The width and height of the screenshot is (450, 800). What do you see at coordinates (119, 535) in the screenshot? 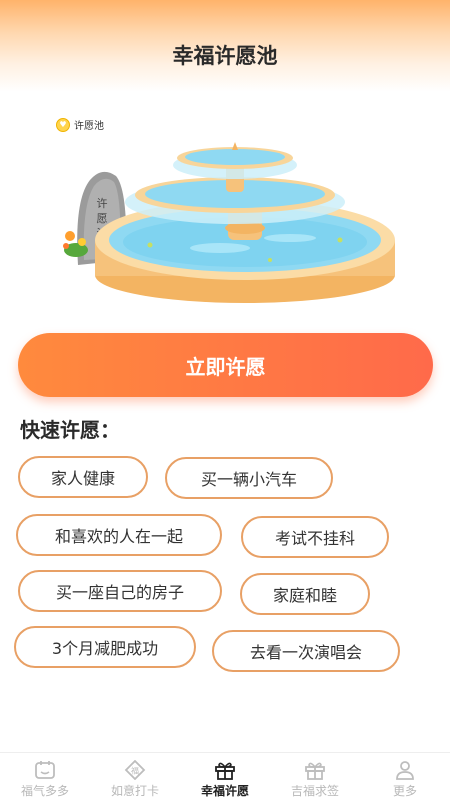
I see `wish-chip-with-loved-one: 和喜欢的人在一起` at bounding box center [119, 535].